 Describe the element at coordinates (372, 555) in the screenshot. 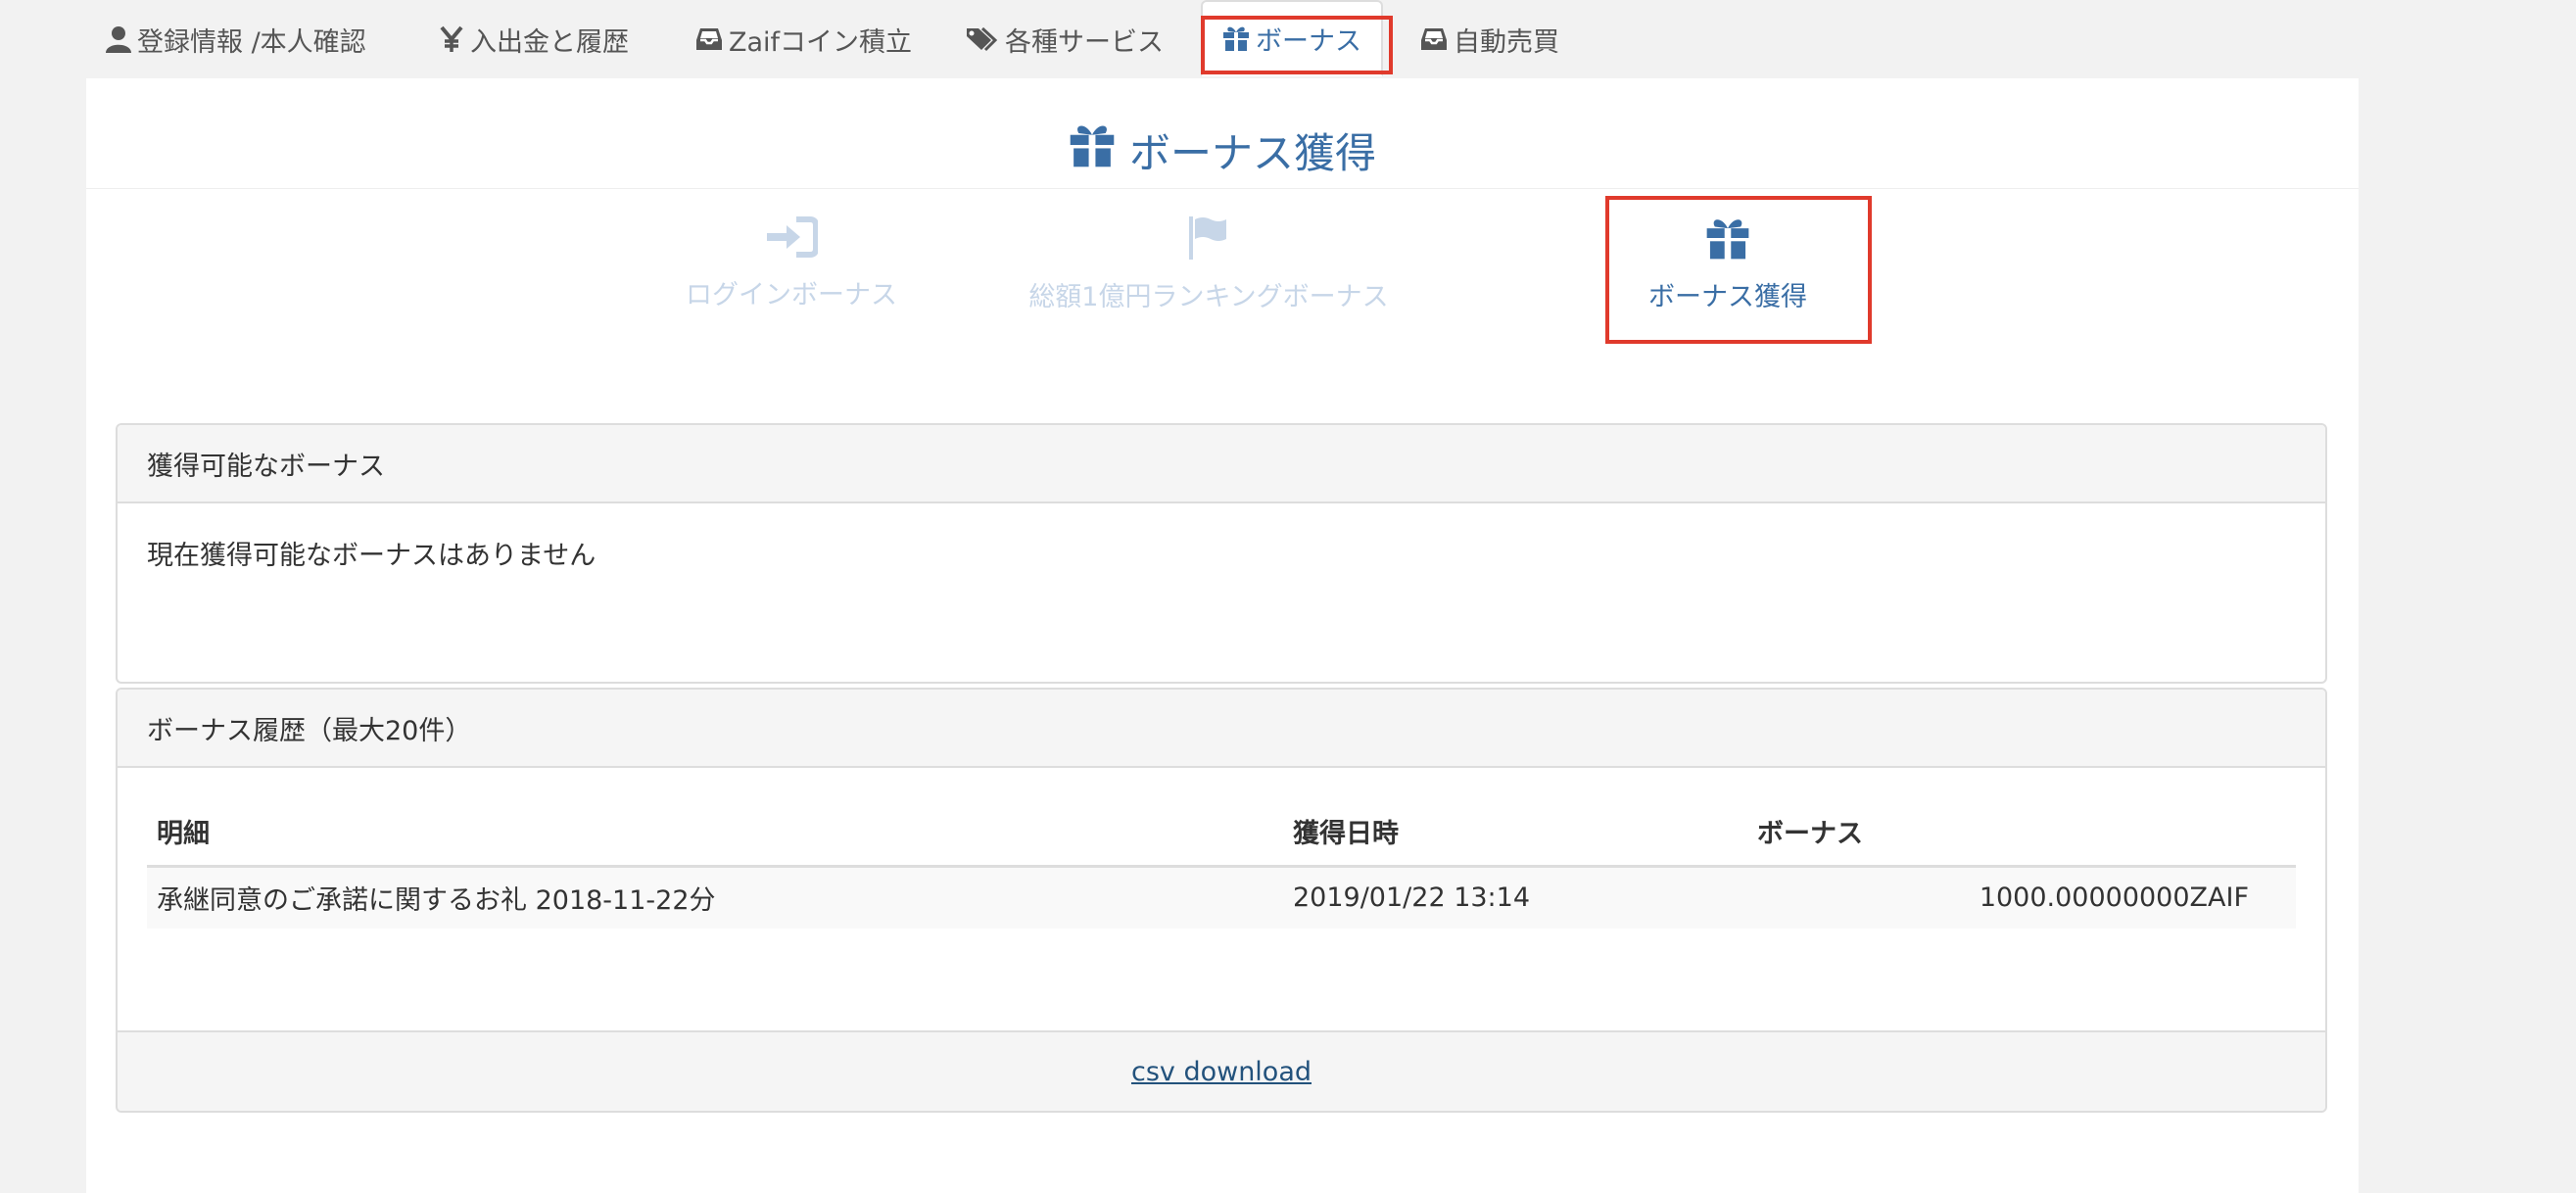

I see `available-bonus-message: 現在獲得可能なボーナスはありません` at that location.